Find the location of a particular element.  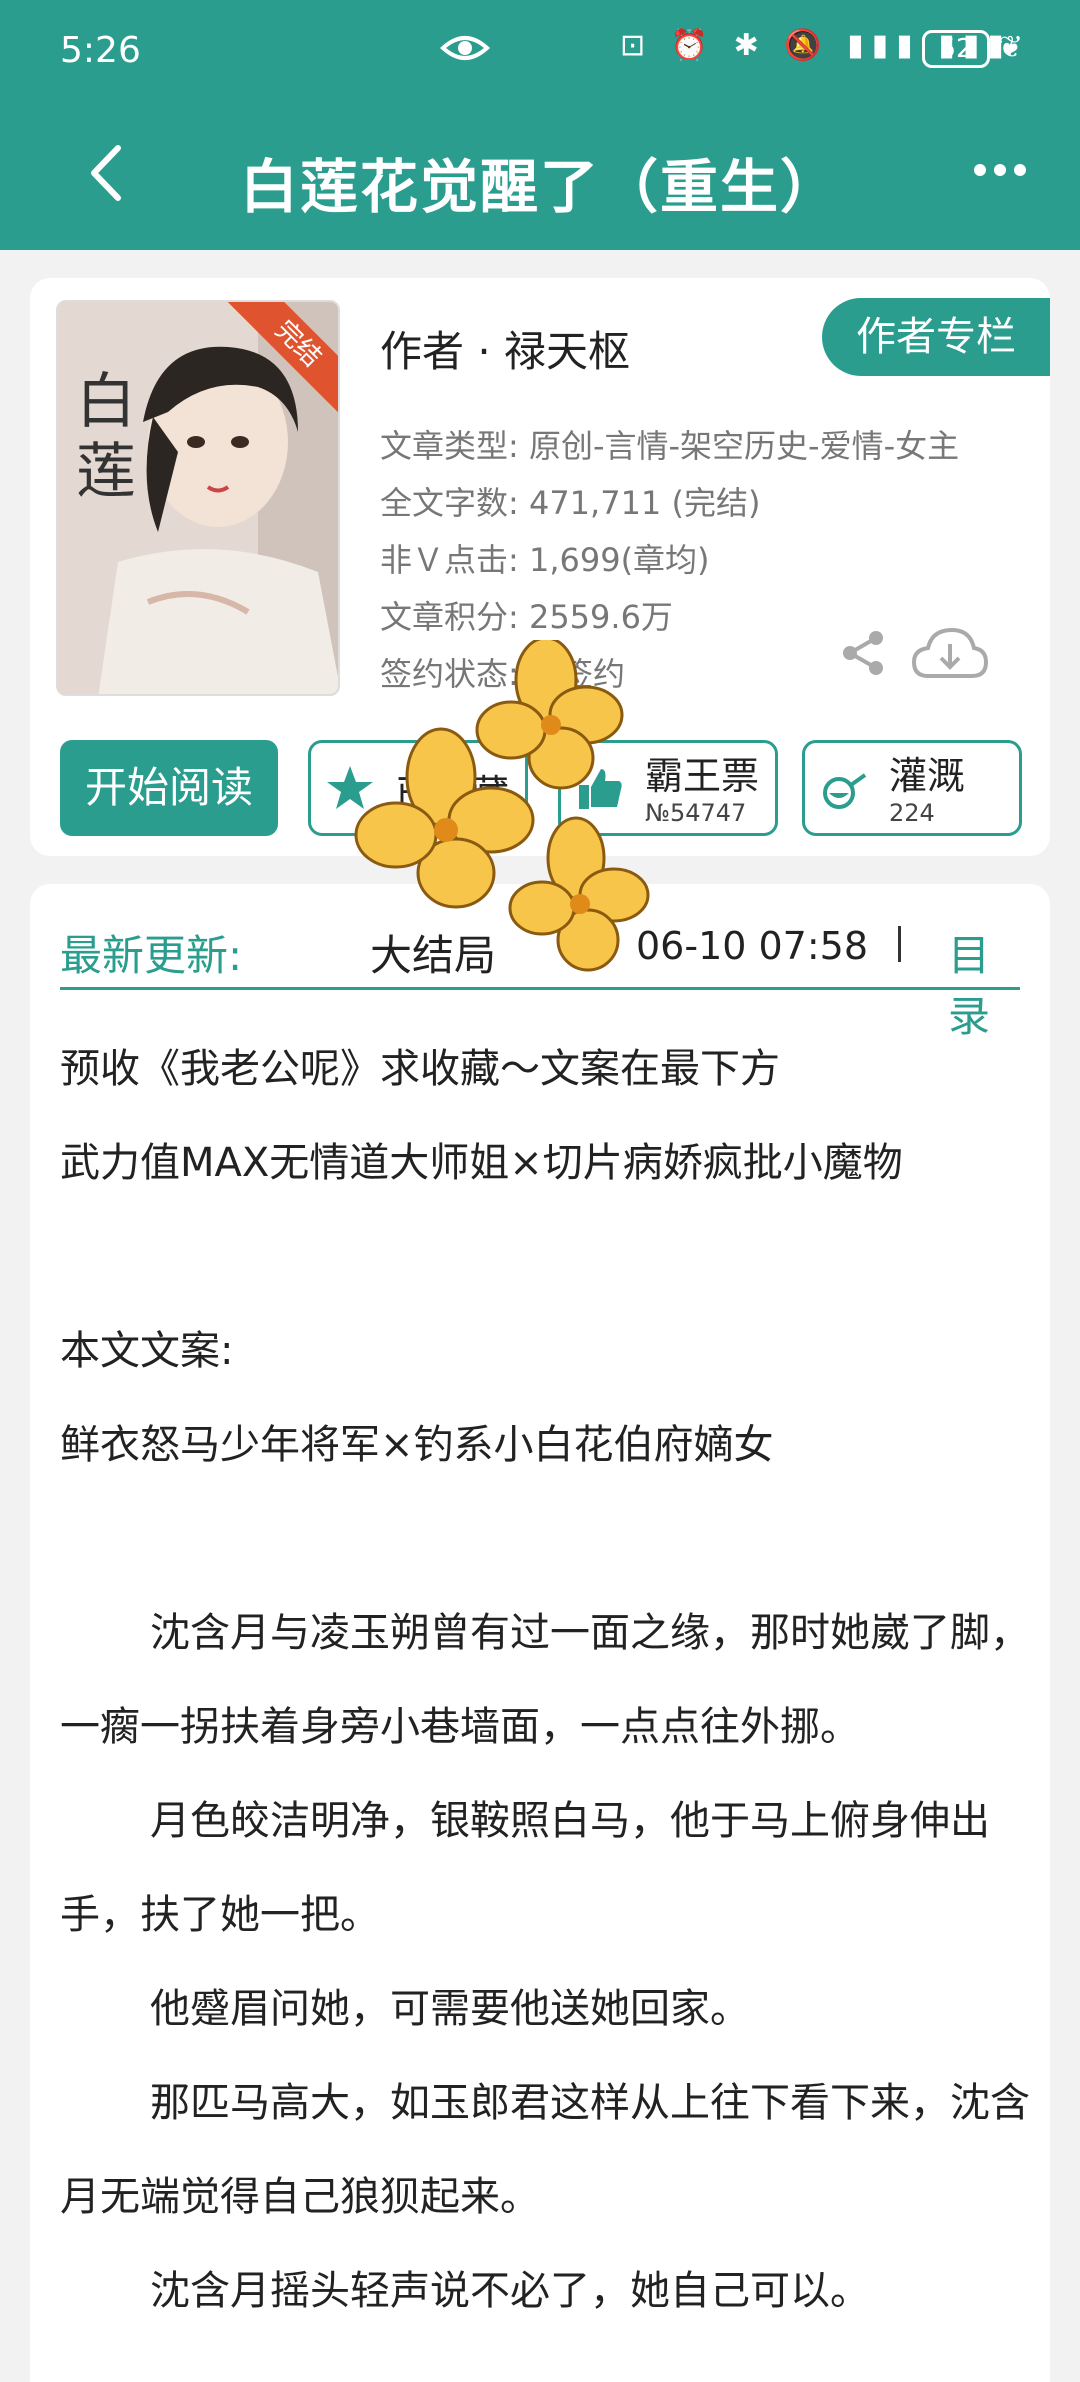

author-name: 作者 · 禄天枢 is located at coordinates (505, 348).